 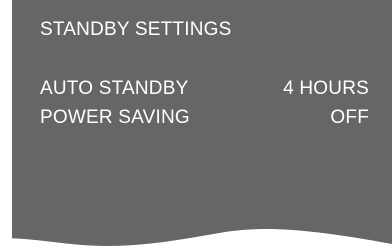 What do you see at coordinates (136, 29) in the screenshot?
I see `menu-title: STANDBY SETTINGS` at bounding box center [136, 29].